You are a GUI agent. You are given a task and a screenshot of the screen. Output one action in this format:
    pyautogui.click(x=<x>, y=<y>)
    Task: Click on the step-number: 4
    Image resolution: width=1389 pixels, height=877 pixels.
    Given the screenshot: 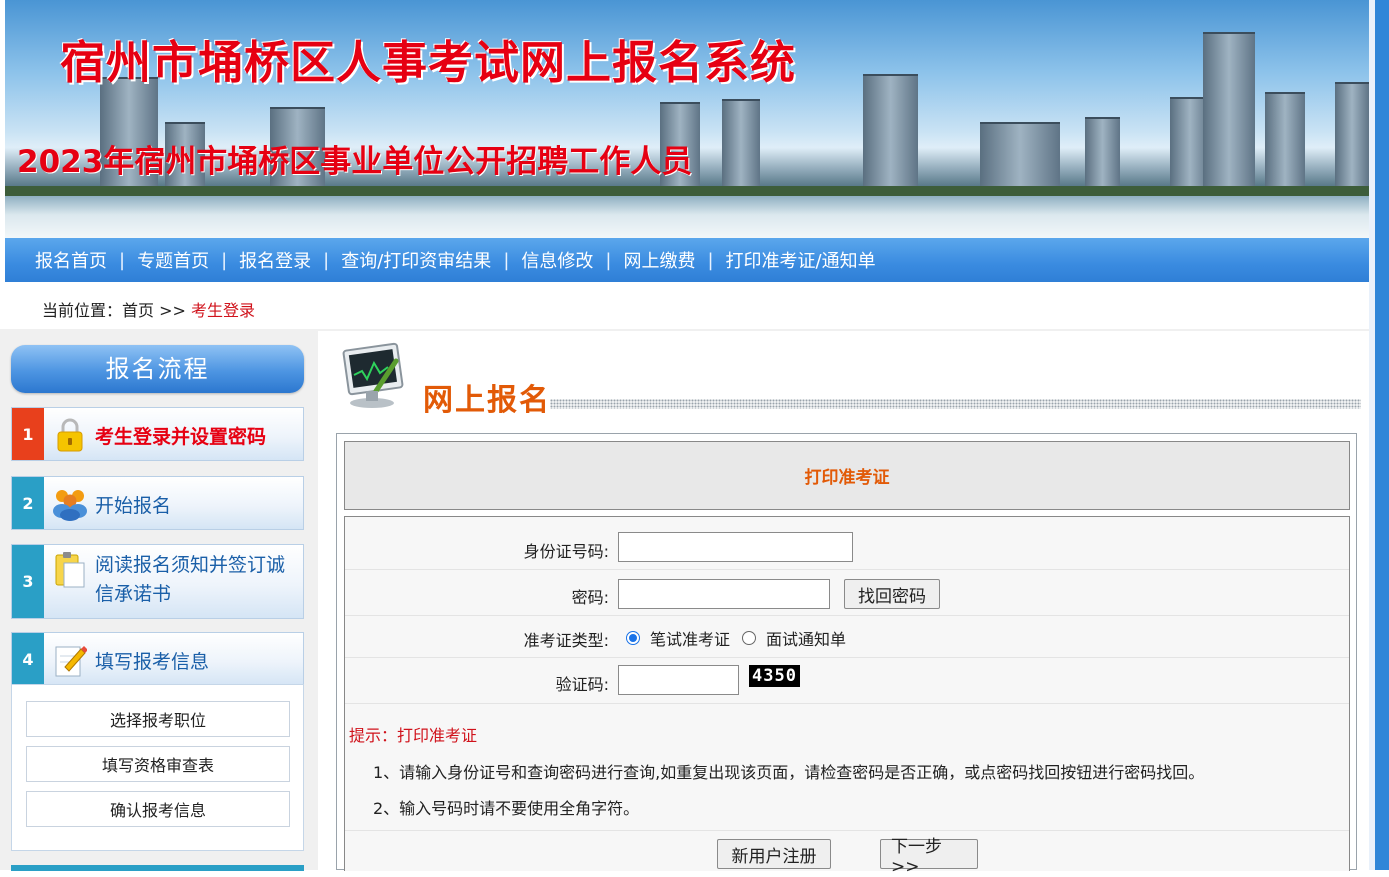 What is the action you would take?
    pyautogui.click(x=28, y=659)
    